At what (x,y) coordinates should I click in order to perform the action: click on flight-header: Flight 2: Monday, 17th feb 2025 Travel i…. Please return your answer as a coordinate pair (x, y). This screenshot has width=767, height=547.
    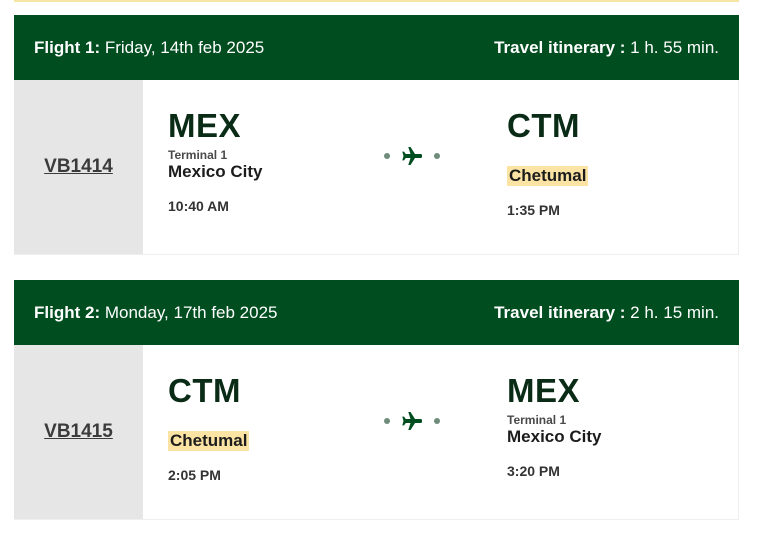
    Looking at the image, I should click on (376, 312).